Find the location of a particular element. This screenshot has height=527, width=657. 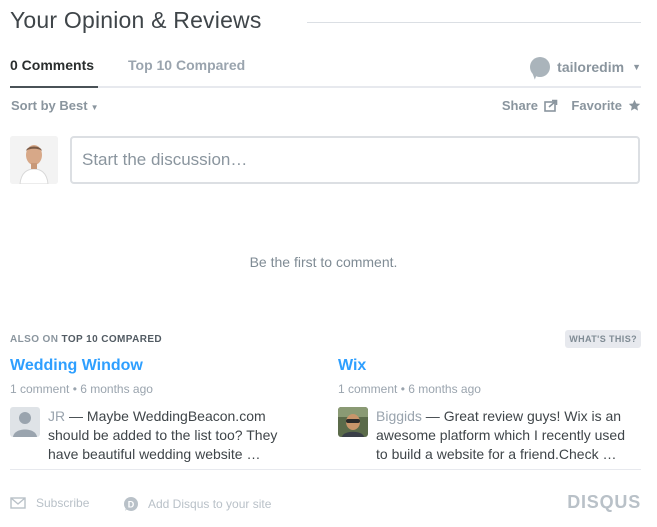

comment-composer is located at coordinates (355, 160).